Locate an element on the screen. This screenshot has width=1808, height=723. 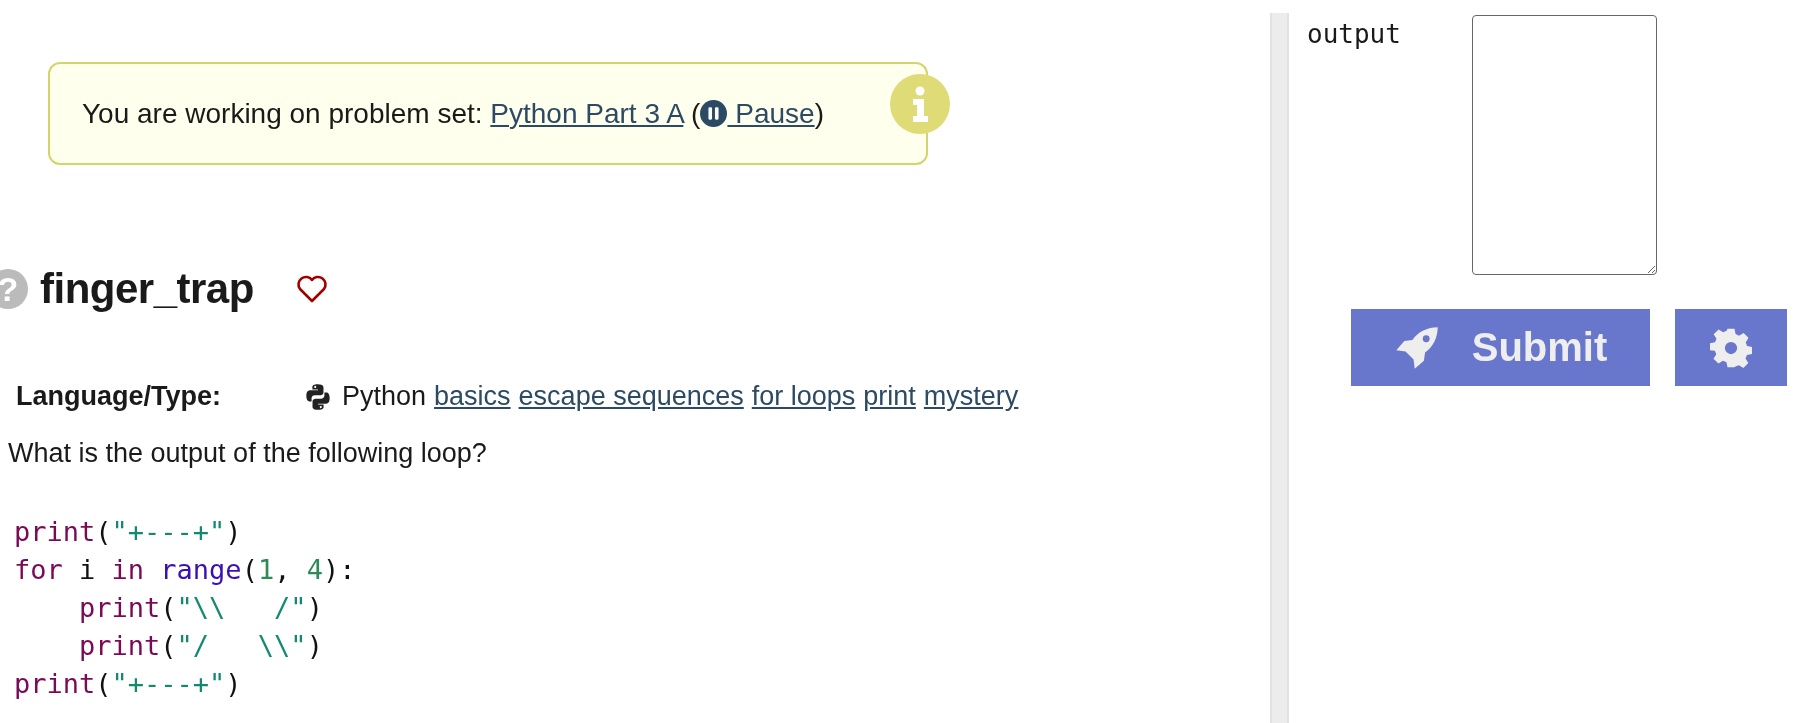
tag-link: escape sequences is located at coordinates (631, 396).